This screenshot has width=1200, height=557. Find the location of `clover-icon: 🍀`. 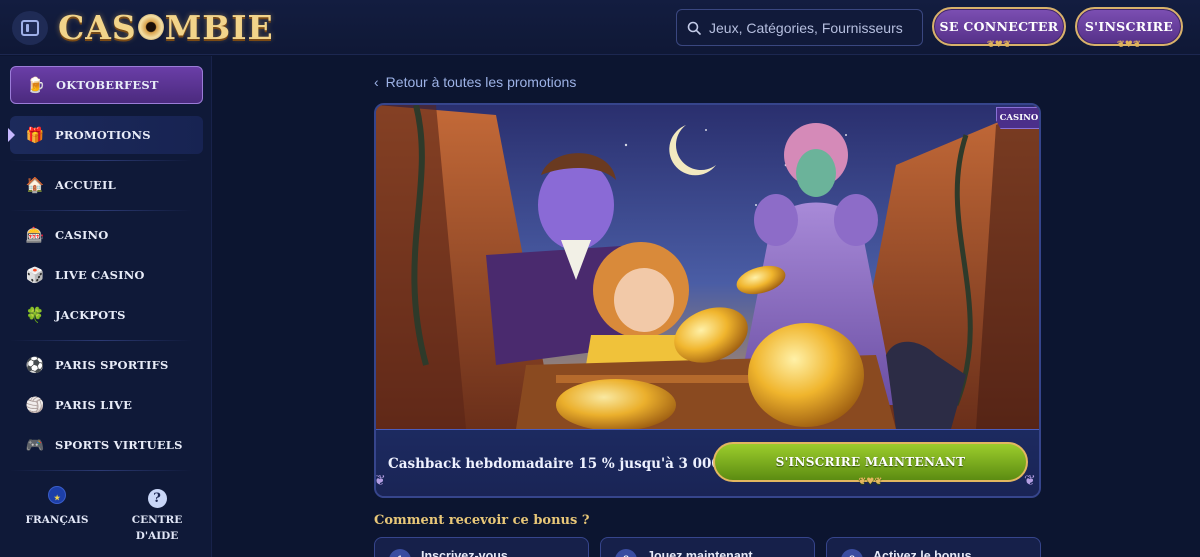

clover-icon: 🍀 is located at coordinates (35, 315).